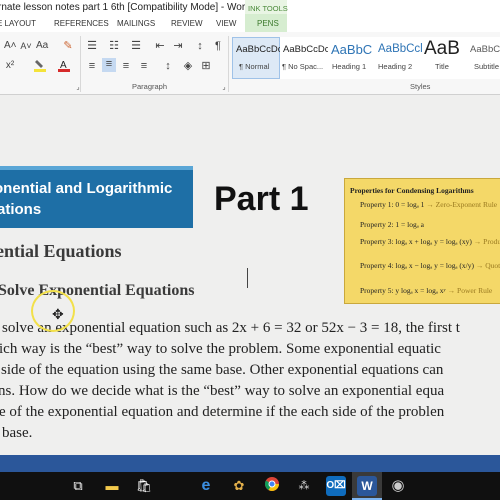  What do you see at coordinates (40, 65) in the screenshot?
I see `text-highlight-icon` at bounding box center [40, 65].